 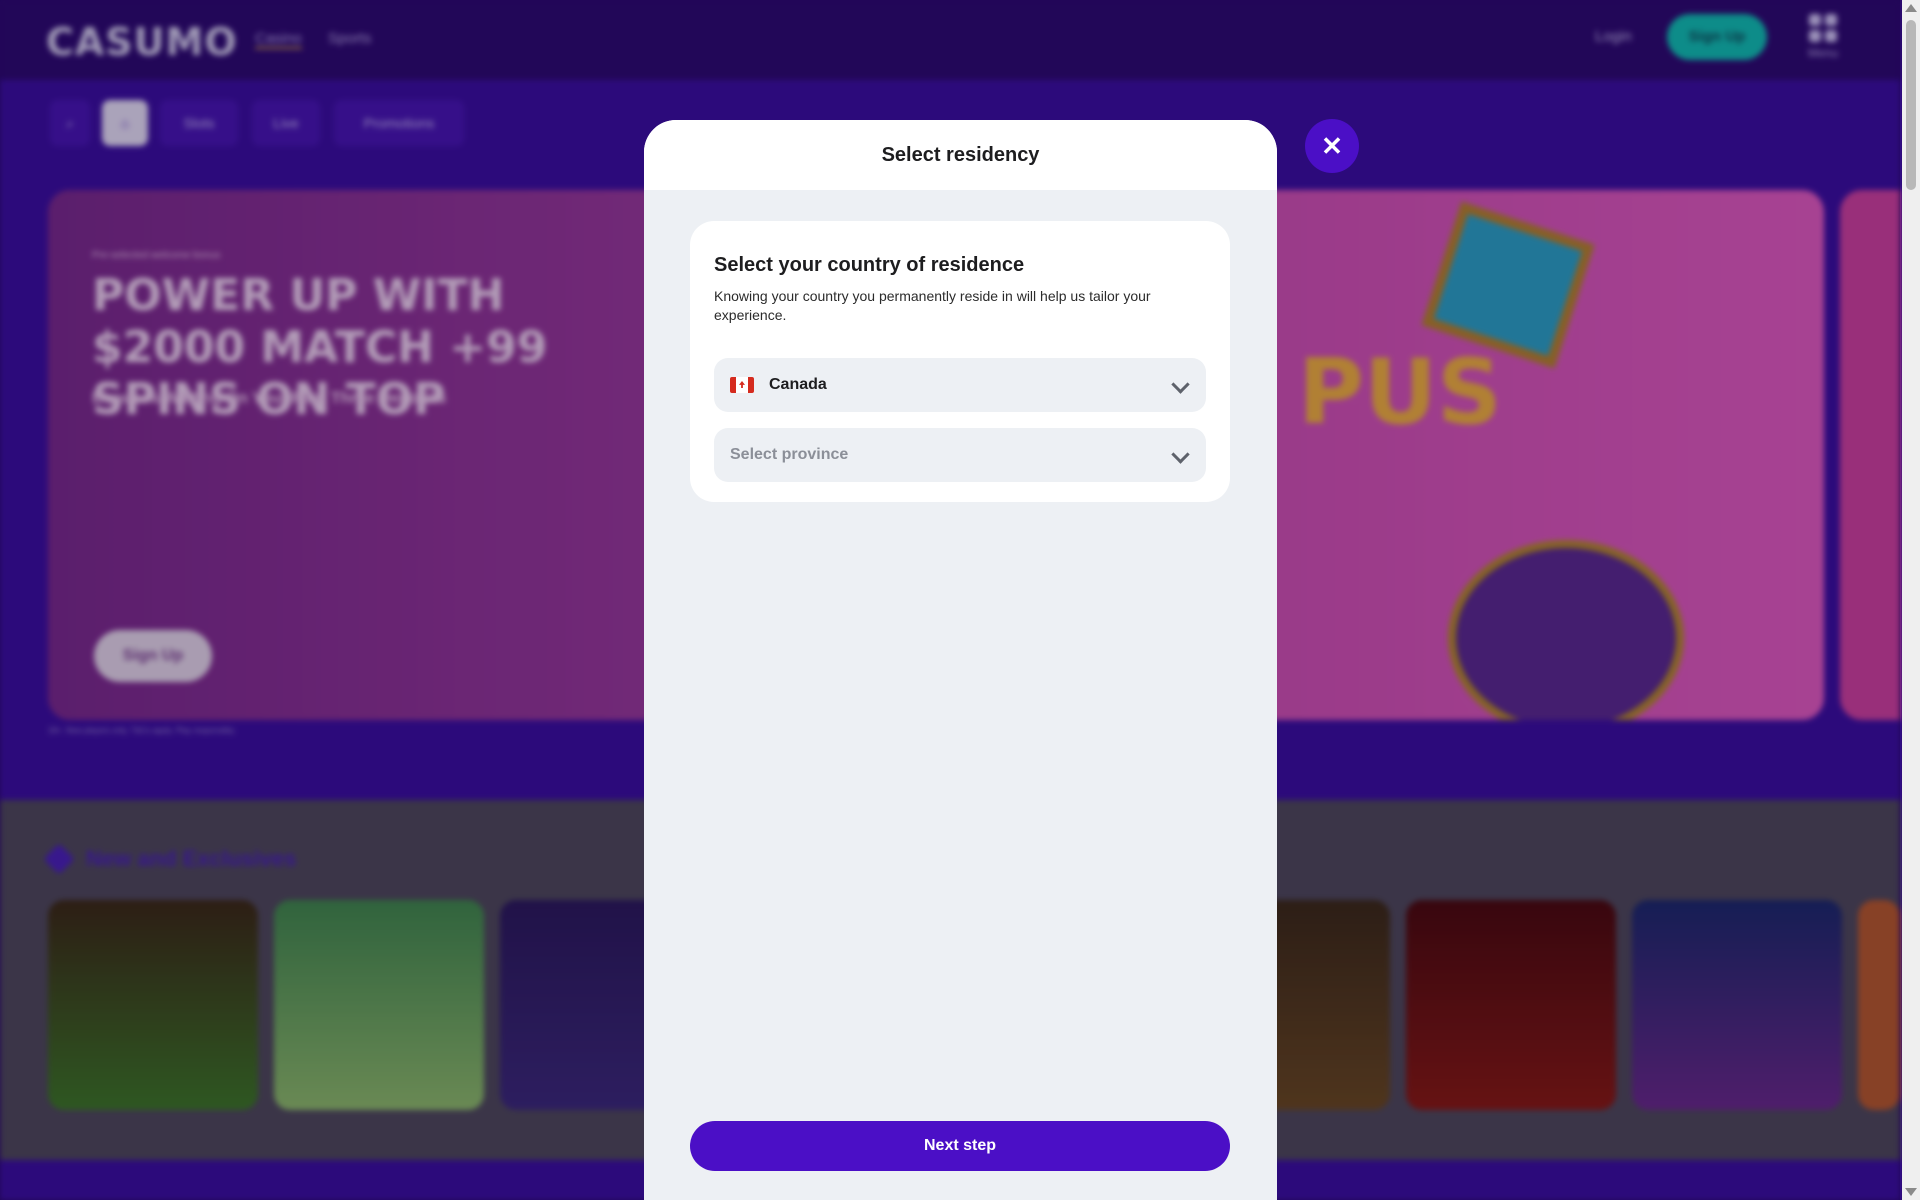 I want to click on page-scrollbar, so click(x=1911, y=600).